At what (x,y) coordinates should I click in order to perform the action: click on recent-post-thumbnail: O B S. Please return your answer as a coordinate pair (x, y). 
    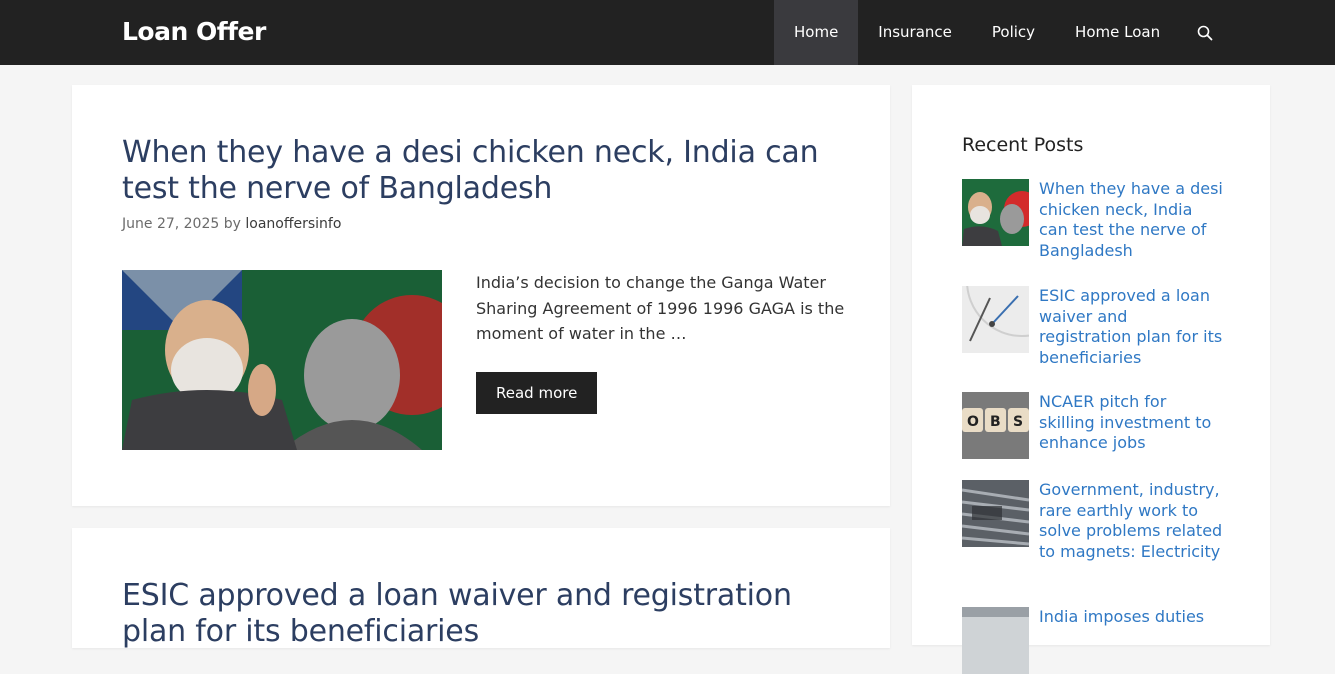
    Looking at the image, I should click on (995, 425).